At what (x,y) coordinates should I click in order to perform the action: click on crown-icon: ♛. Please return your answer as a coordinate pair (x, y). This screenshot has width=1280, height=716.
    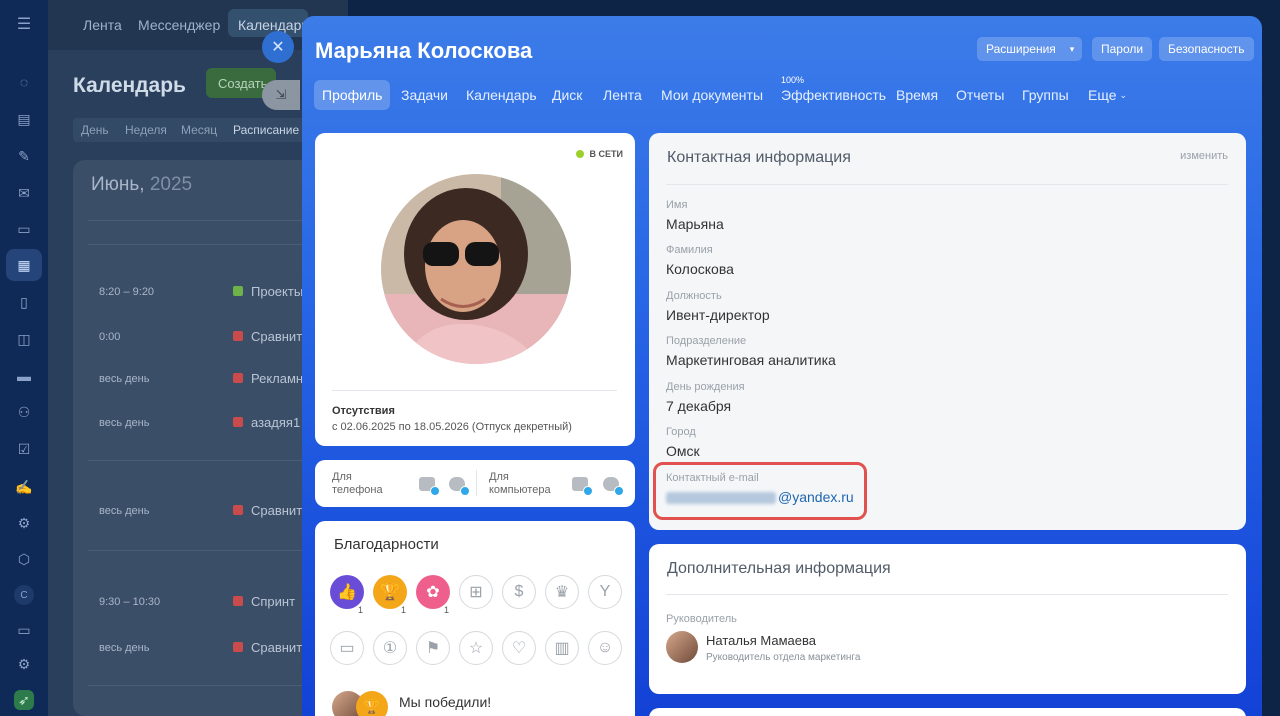
    Looking at the image, I should click on (562, 592).